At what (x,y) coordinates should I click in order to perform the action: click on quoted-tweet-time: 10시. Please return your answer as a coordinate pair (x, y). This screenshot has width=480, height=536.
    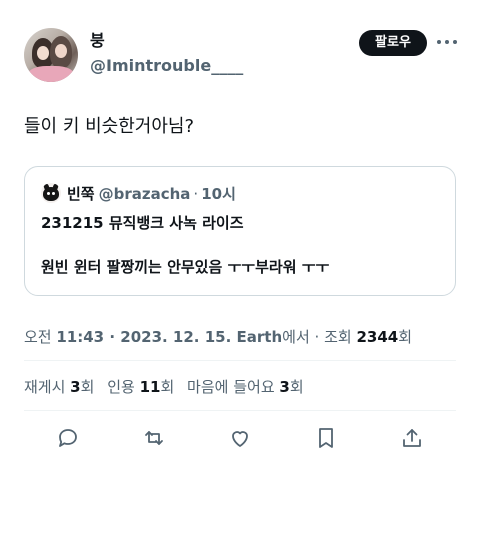
    Looking at the image, I should click on (218, 194).